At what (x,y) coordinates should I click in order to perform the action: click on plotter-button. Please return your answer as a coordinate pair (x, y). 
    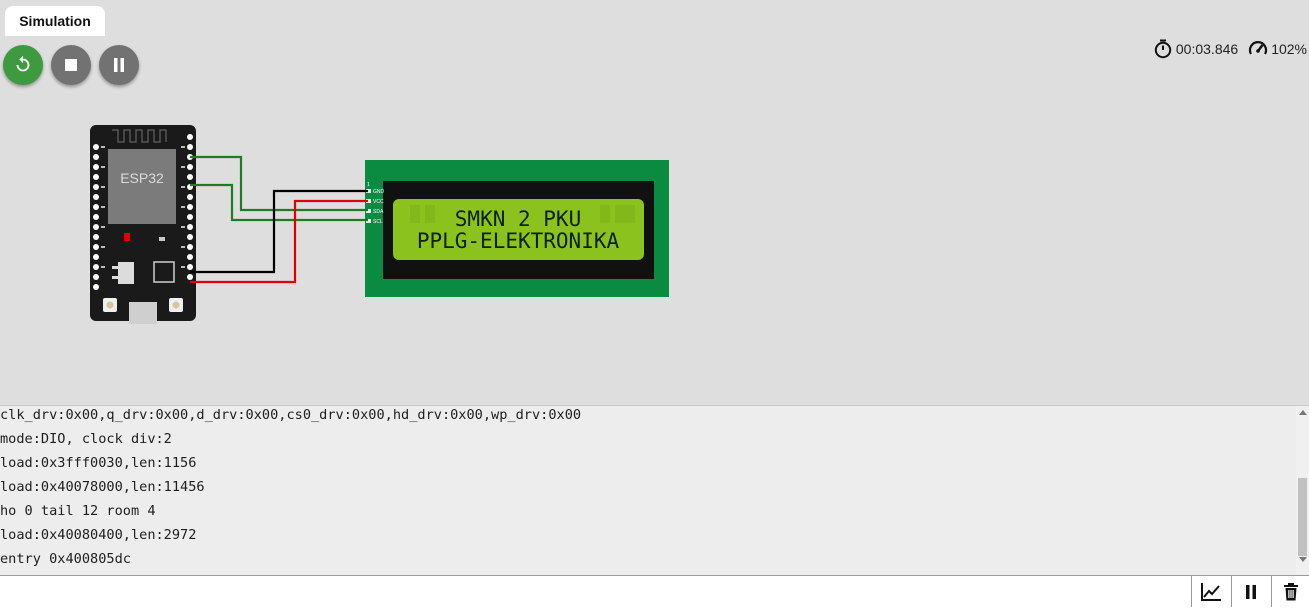
    Looking at the image, I should click on (1210, 591).